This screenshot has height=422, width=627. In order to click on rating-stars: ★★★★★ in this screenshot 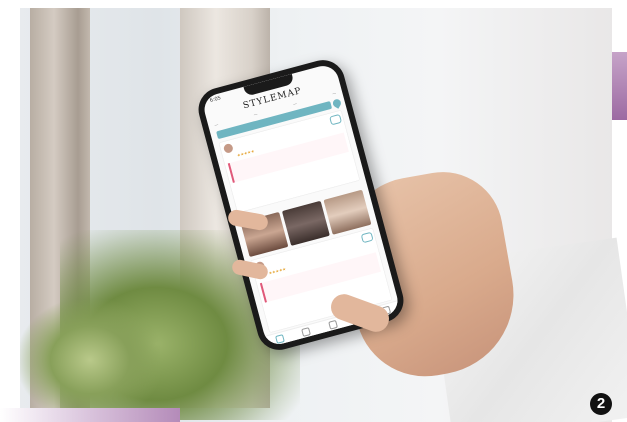, I will do `click(277, 271)`.